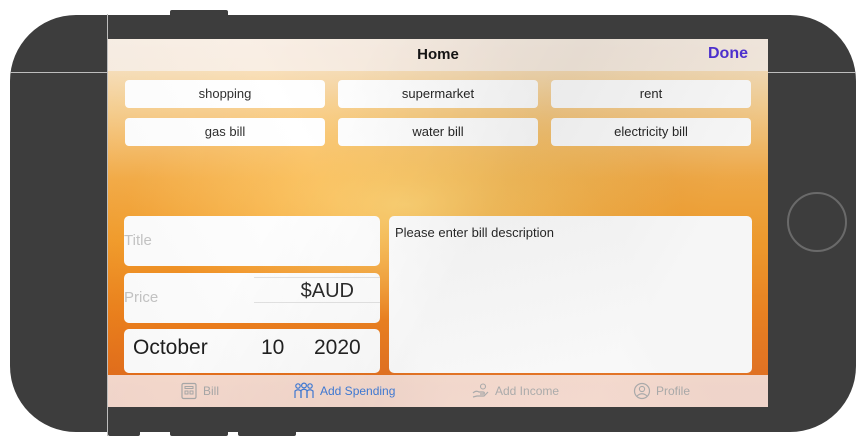 The height and width of the screenshot is (436, 857). Describe the element at coordinates (438, 132) in the screenshot. I see `category-button-water-bill: water bill` at that location.